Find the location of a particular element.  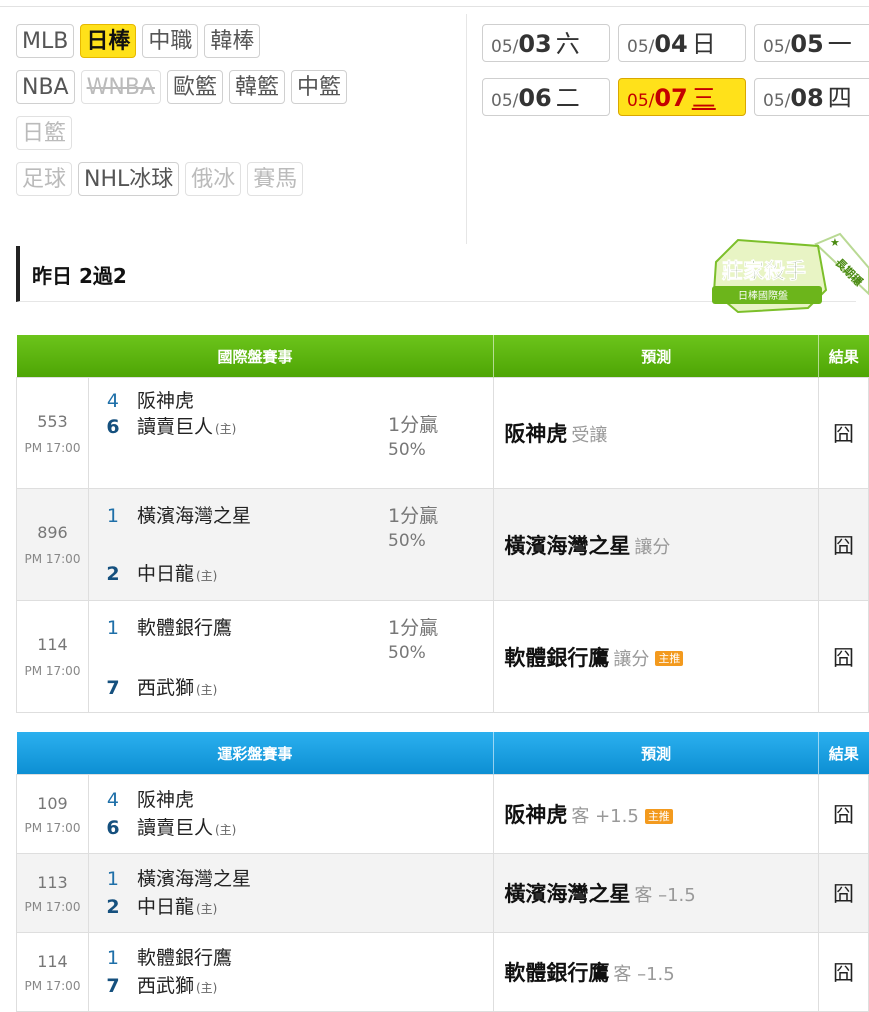

date-day: 05 is located at coordinates (807, 44).